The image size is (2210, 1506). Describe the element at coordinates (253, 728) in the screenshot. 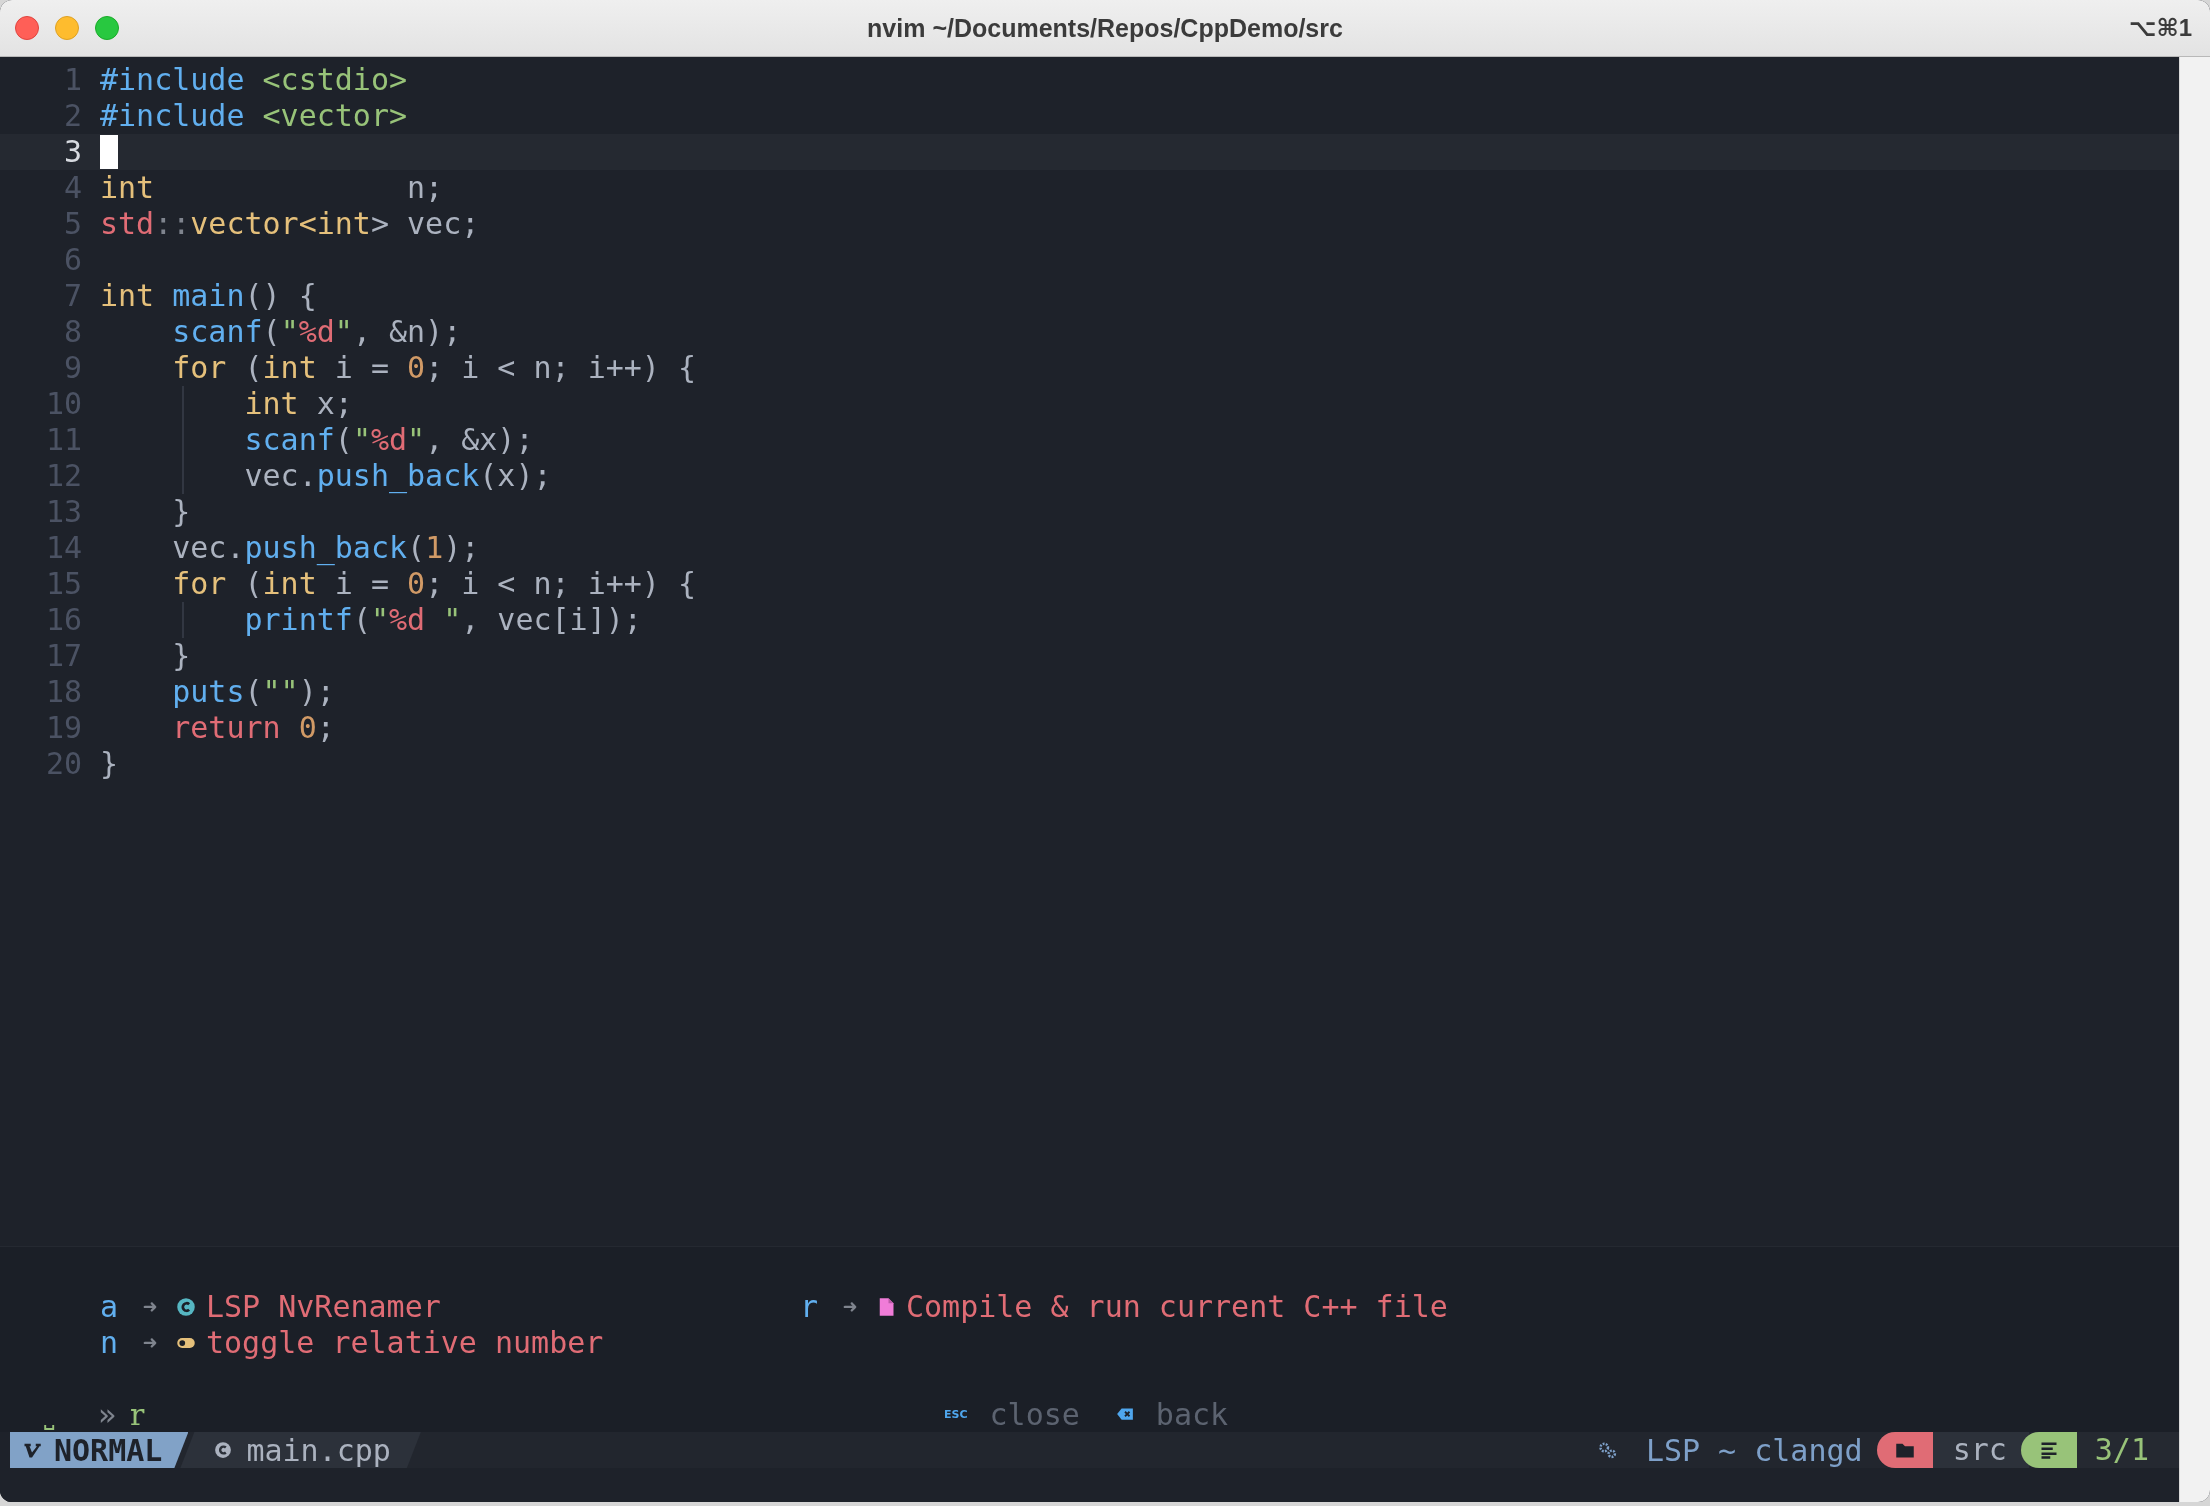

I see `code-line: return 0;` at that location.